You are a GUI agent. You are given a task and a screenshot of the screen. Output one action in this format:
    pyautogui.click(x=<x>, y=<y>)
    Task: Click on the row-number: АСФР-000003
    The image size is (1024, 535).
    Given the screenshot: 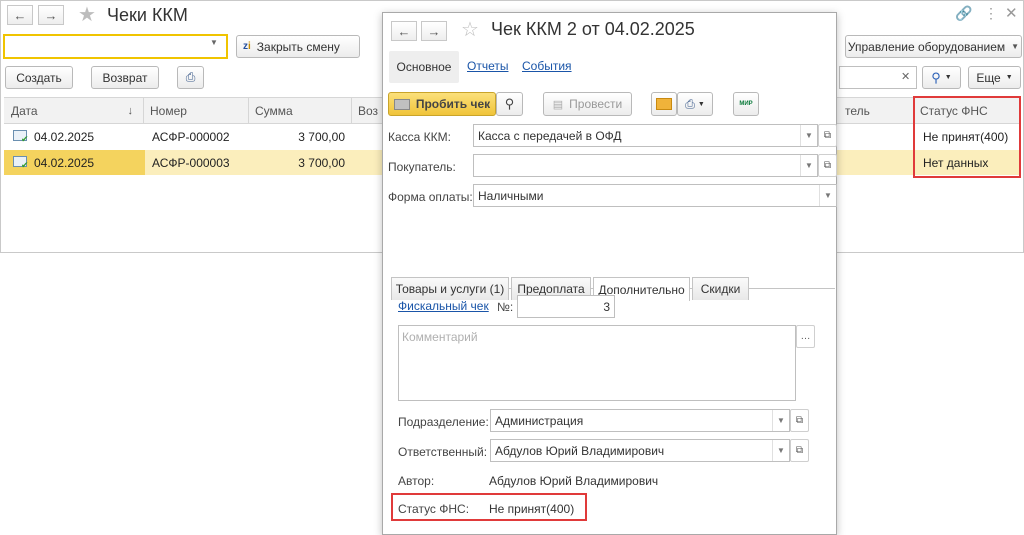 What is the action you would take?
    pyautogui.click(x=191, y=163)
    